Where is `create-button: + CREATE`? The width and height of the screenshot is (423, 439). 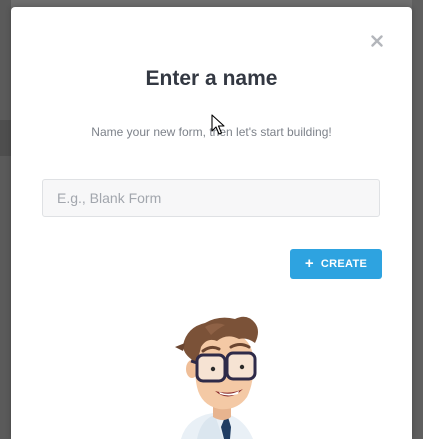 create-button: + CREATE is located at coordinates (336, 264).